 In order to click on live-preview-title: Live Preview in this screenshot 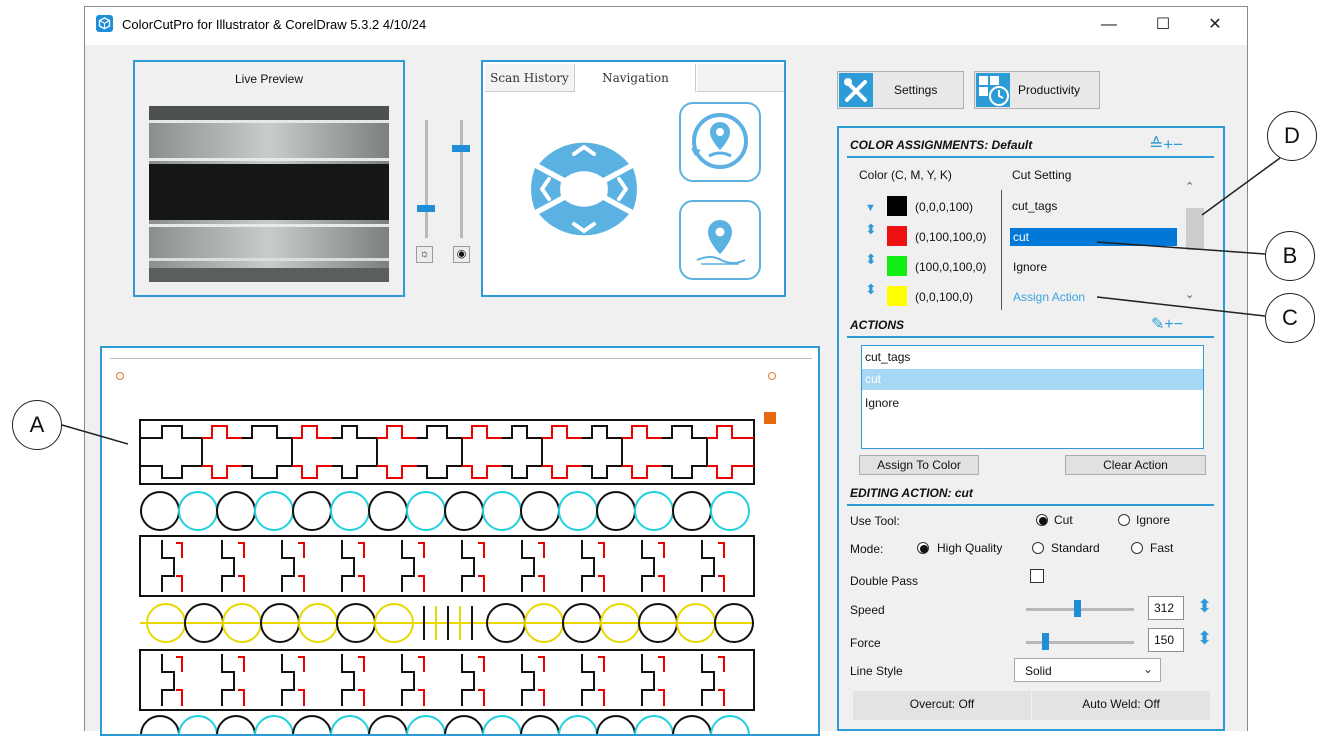, I will do `click(269, 79)`.